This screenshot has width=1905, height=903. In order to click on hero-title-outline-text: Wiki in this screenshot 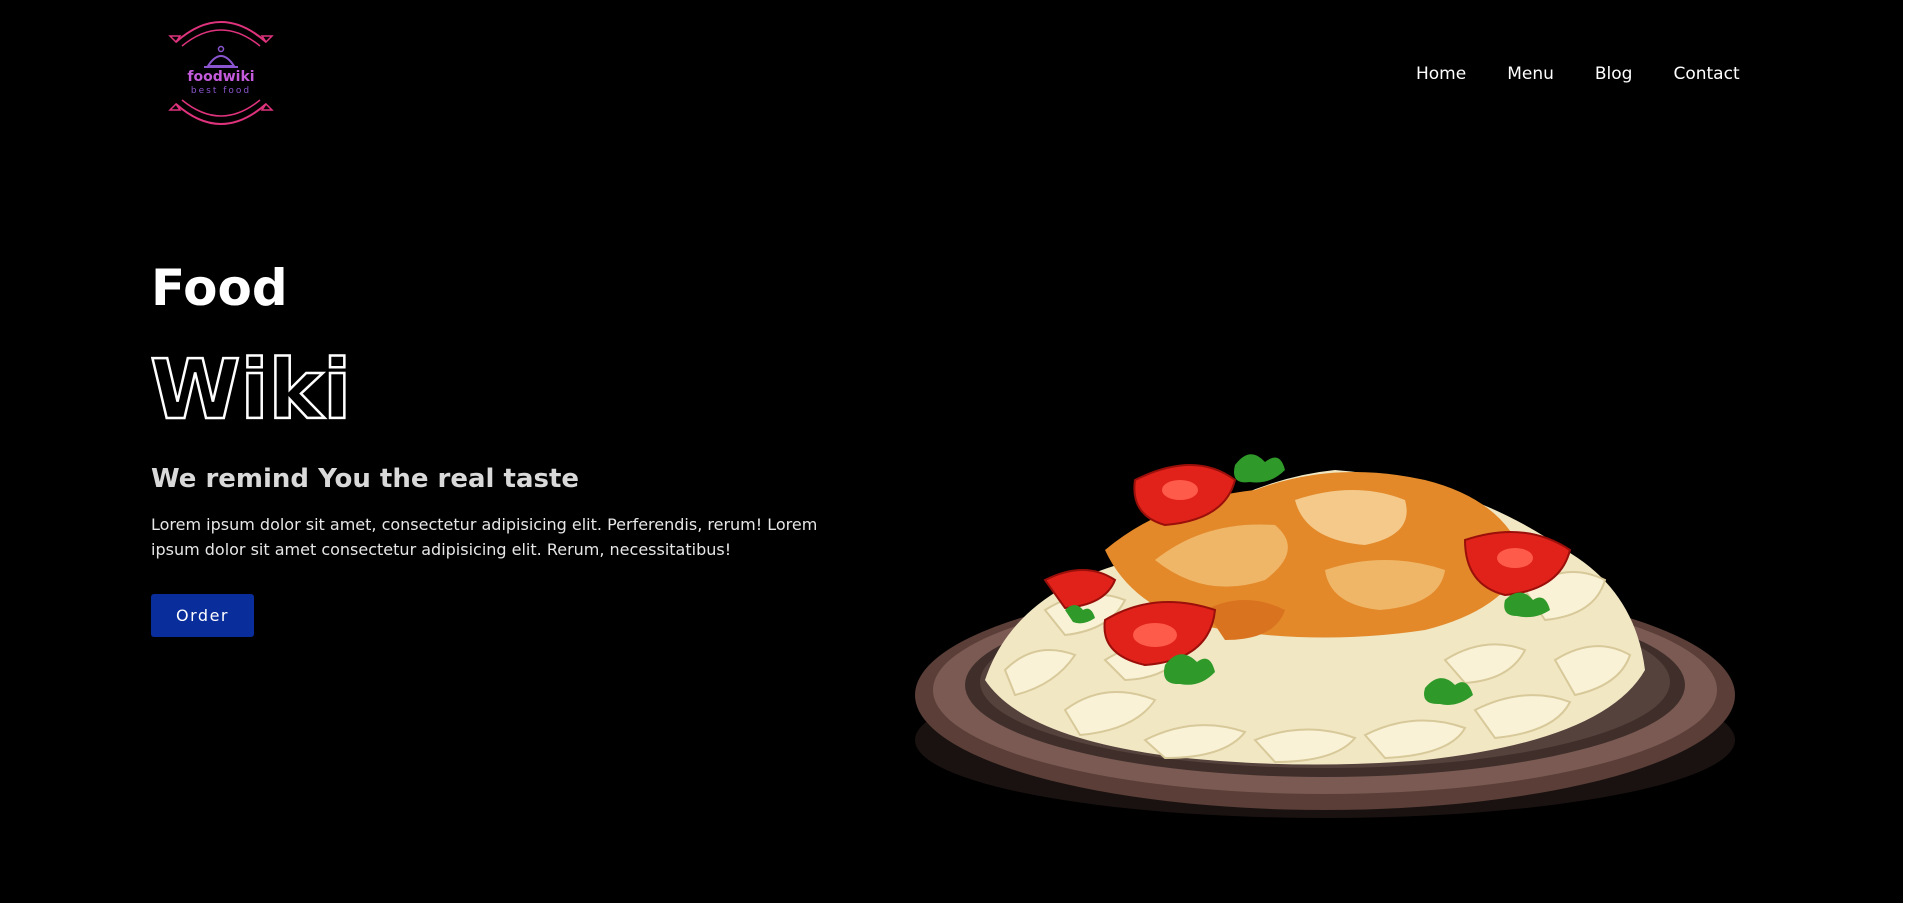, I will do `click(249, 386)`.